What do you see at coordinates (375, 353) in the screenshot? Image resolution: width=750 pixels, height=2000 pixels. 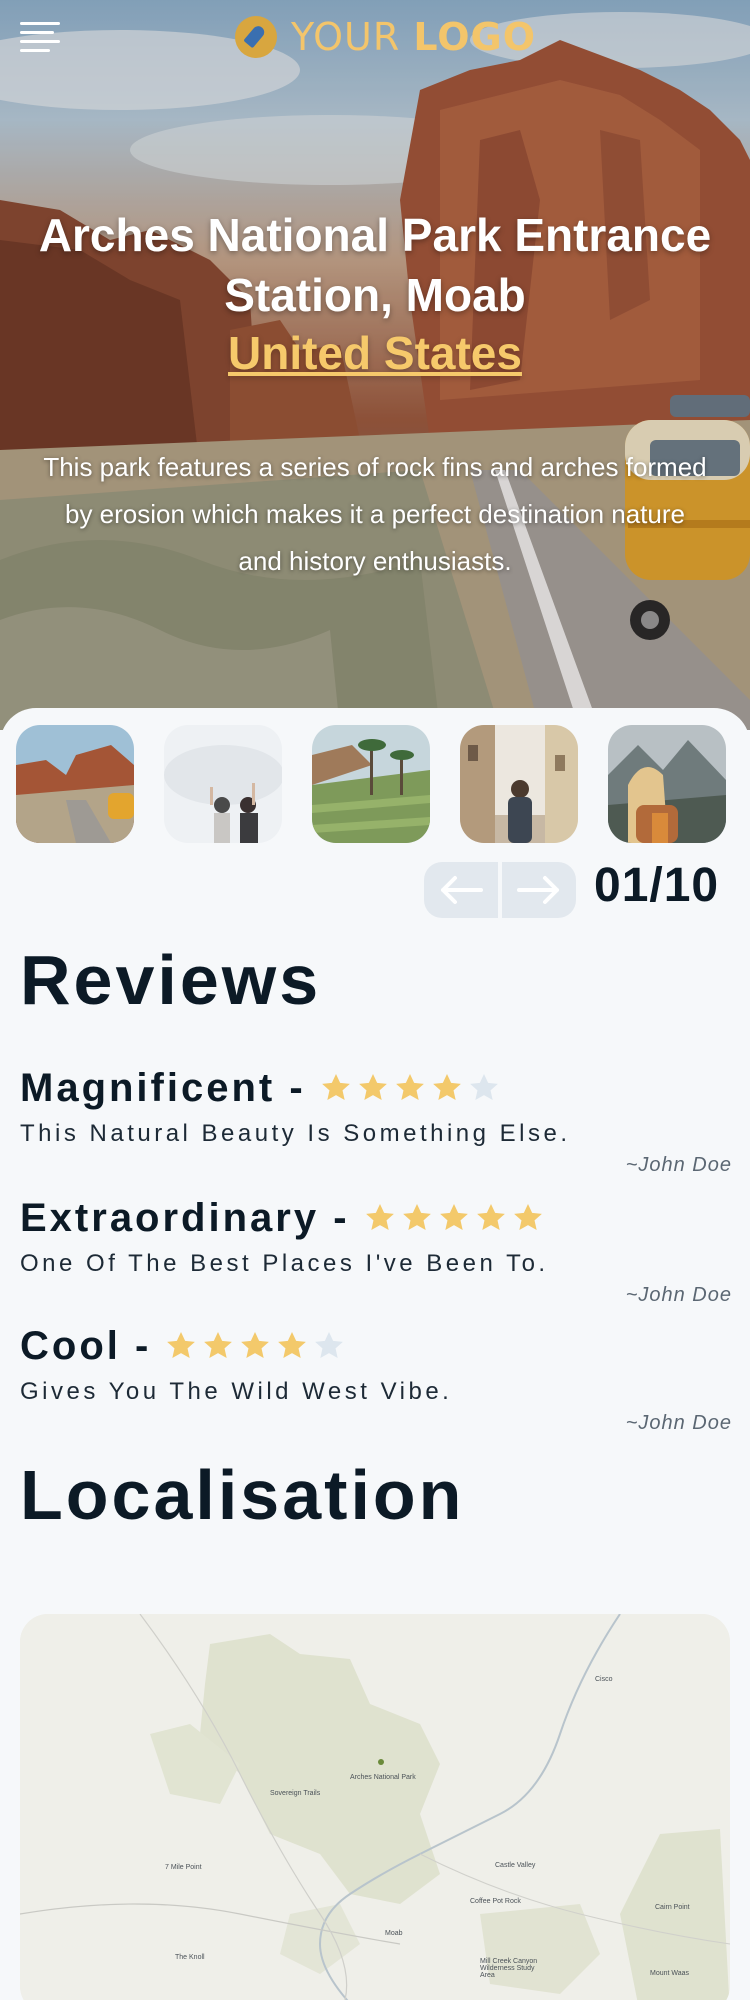 I see `country-link: United States` at bounding box center [375, 353].